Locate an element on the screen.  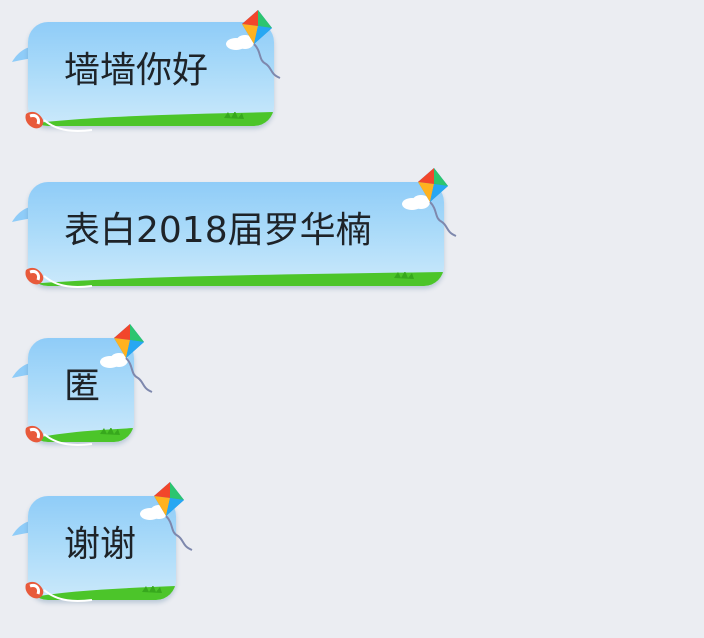
message-text: 表白2018届罗华楠 is located at coordinates (218, 230).